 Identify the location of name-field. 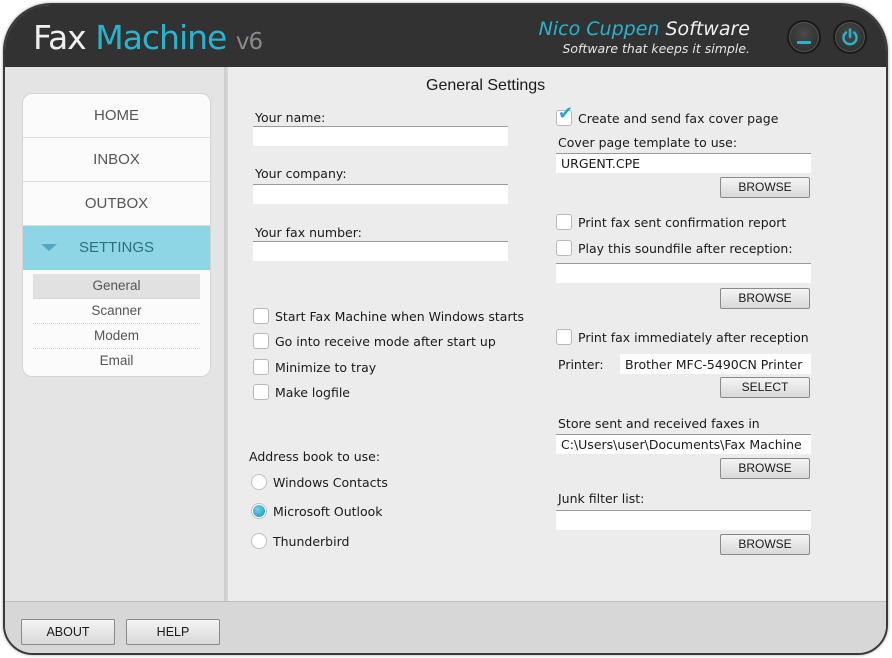
(380, 136).